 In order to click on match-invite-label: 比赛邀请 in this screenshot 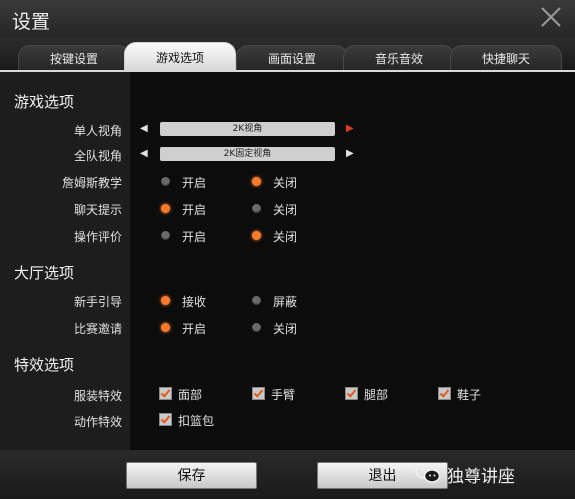, I will do `click(97, 329)`.